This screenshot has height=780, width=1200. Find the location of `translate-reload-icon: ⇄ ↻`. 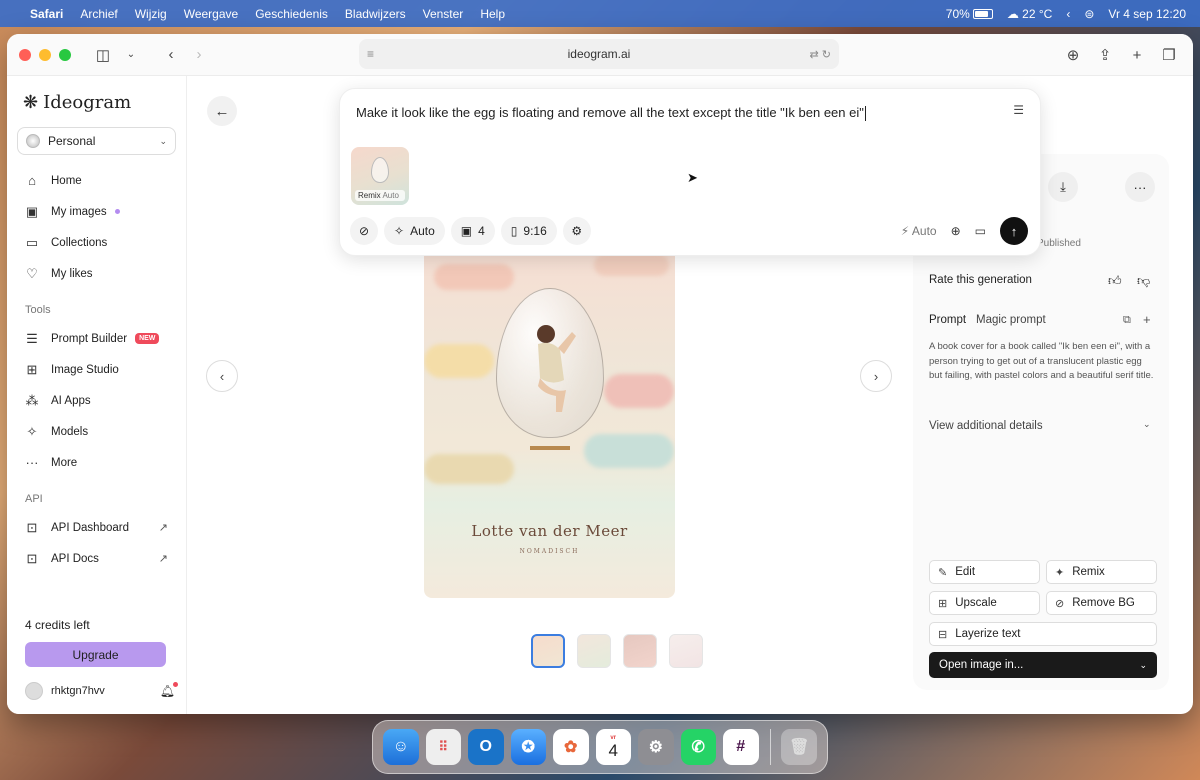

translate-reload-icon: ⇄ ↻ is located at coordinates (821, 54).